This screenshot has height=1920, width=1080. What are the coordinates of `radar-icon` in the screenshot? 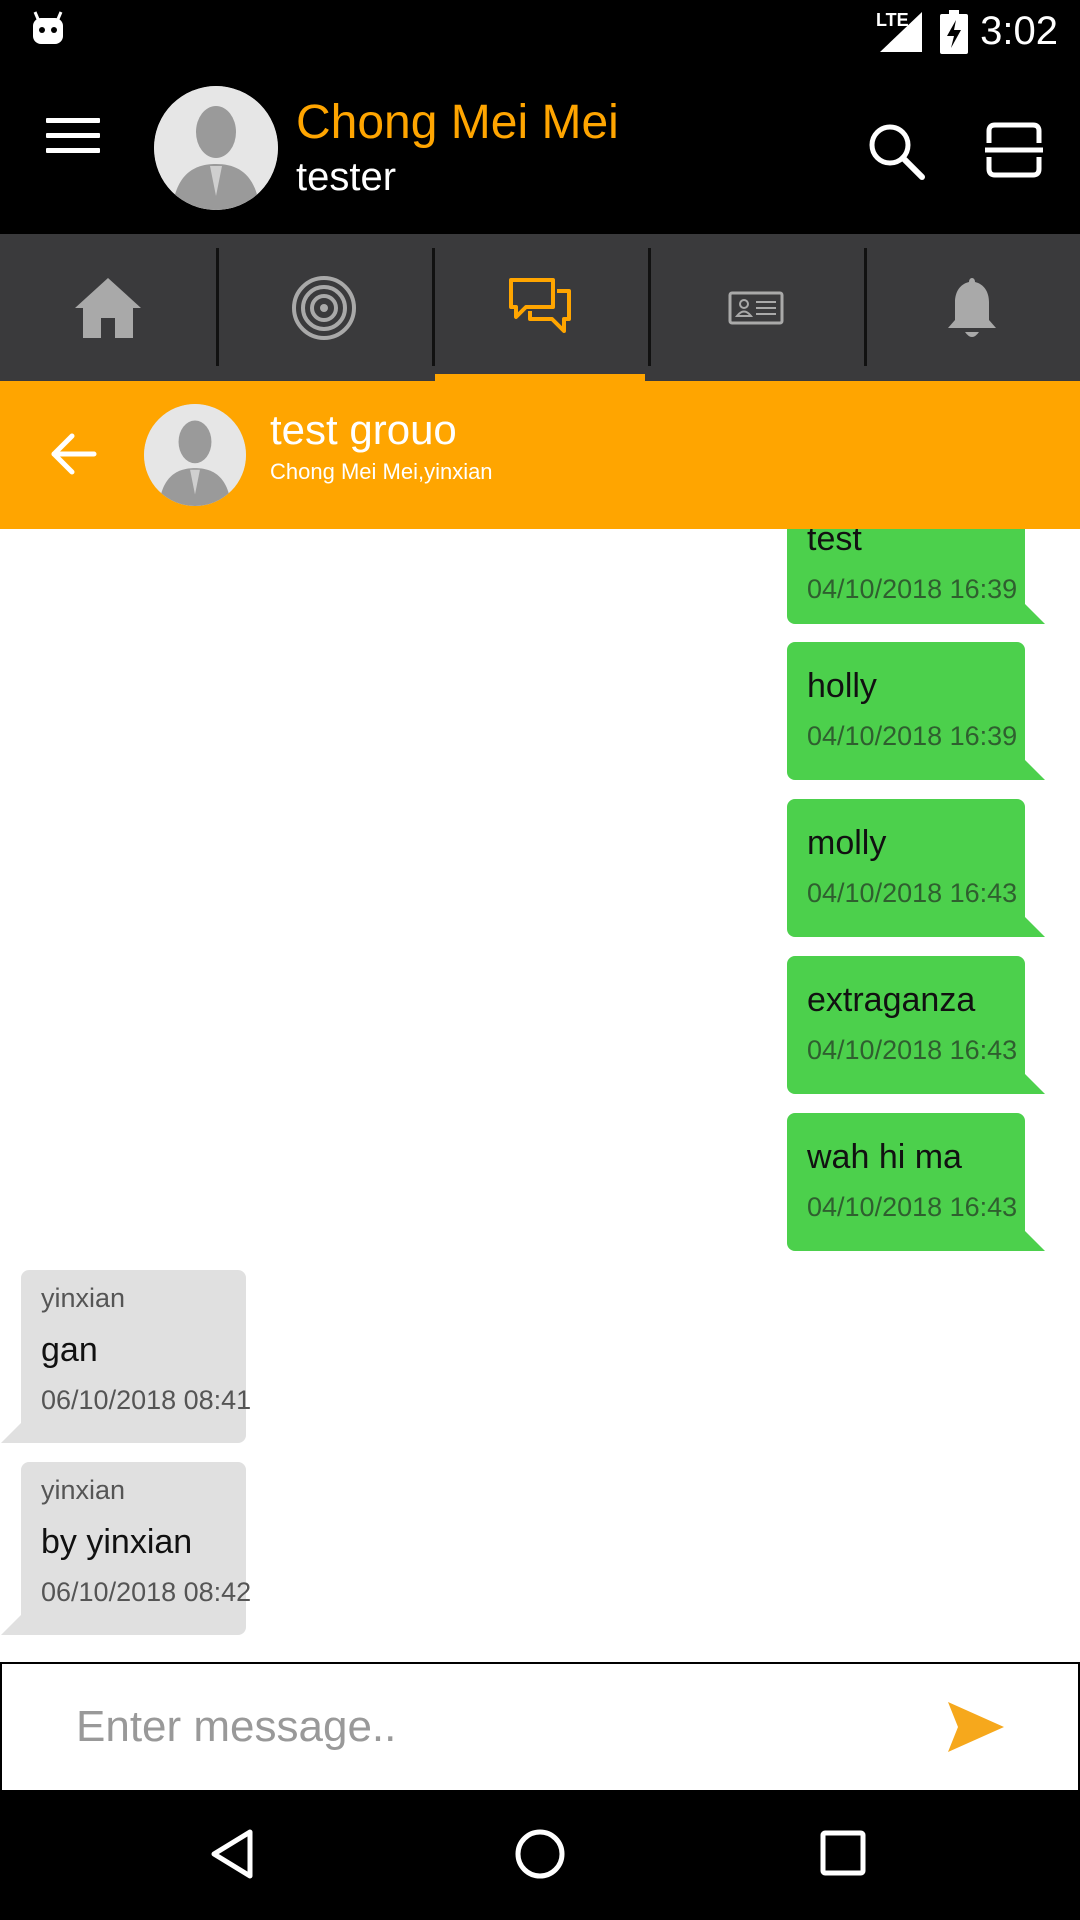 It's located at (324, 307).